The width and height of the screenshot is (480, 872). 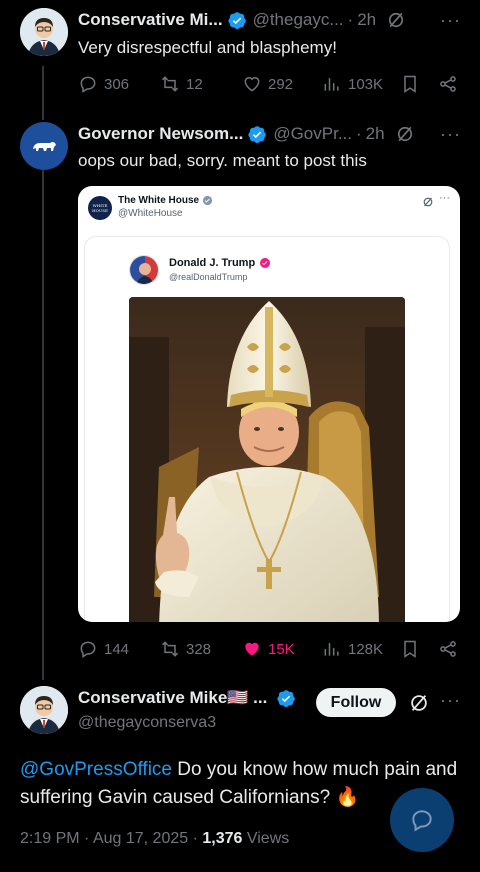 I want to click on quoted-author-name: Donald J. Trump, so click(x=220, y=263).